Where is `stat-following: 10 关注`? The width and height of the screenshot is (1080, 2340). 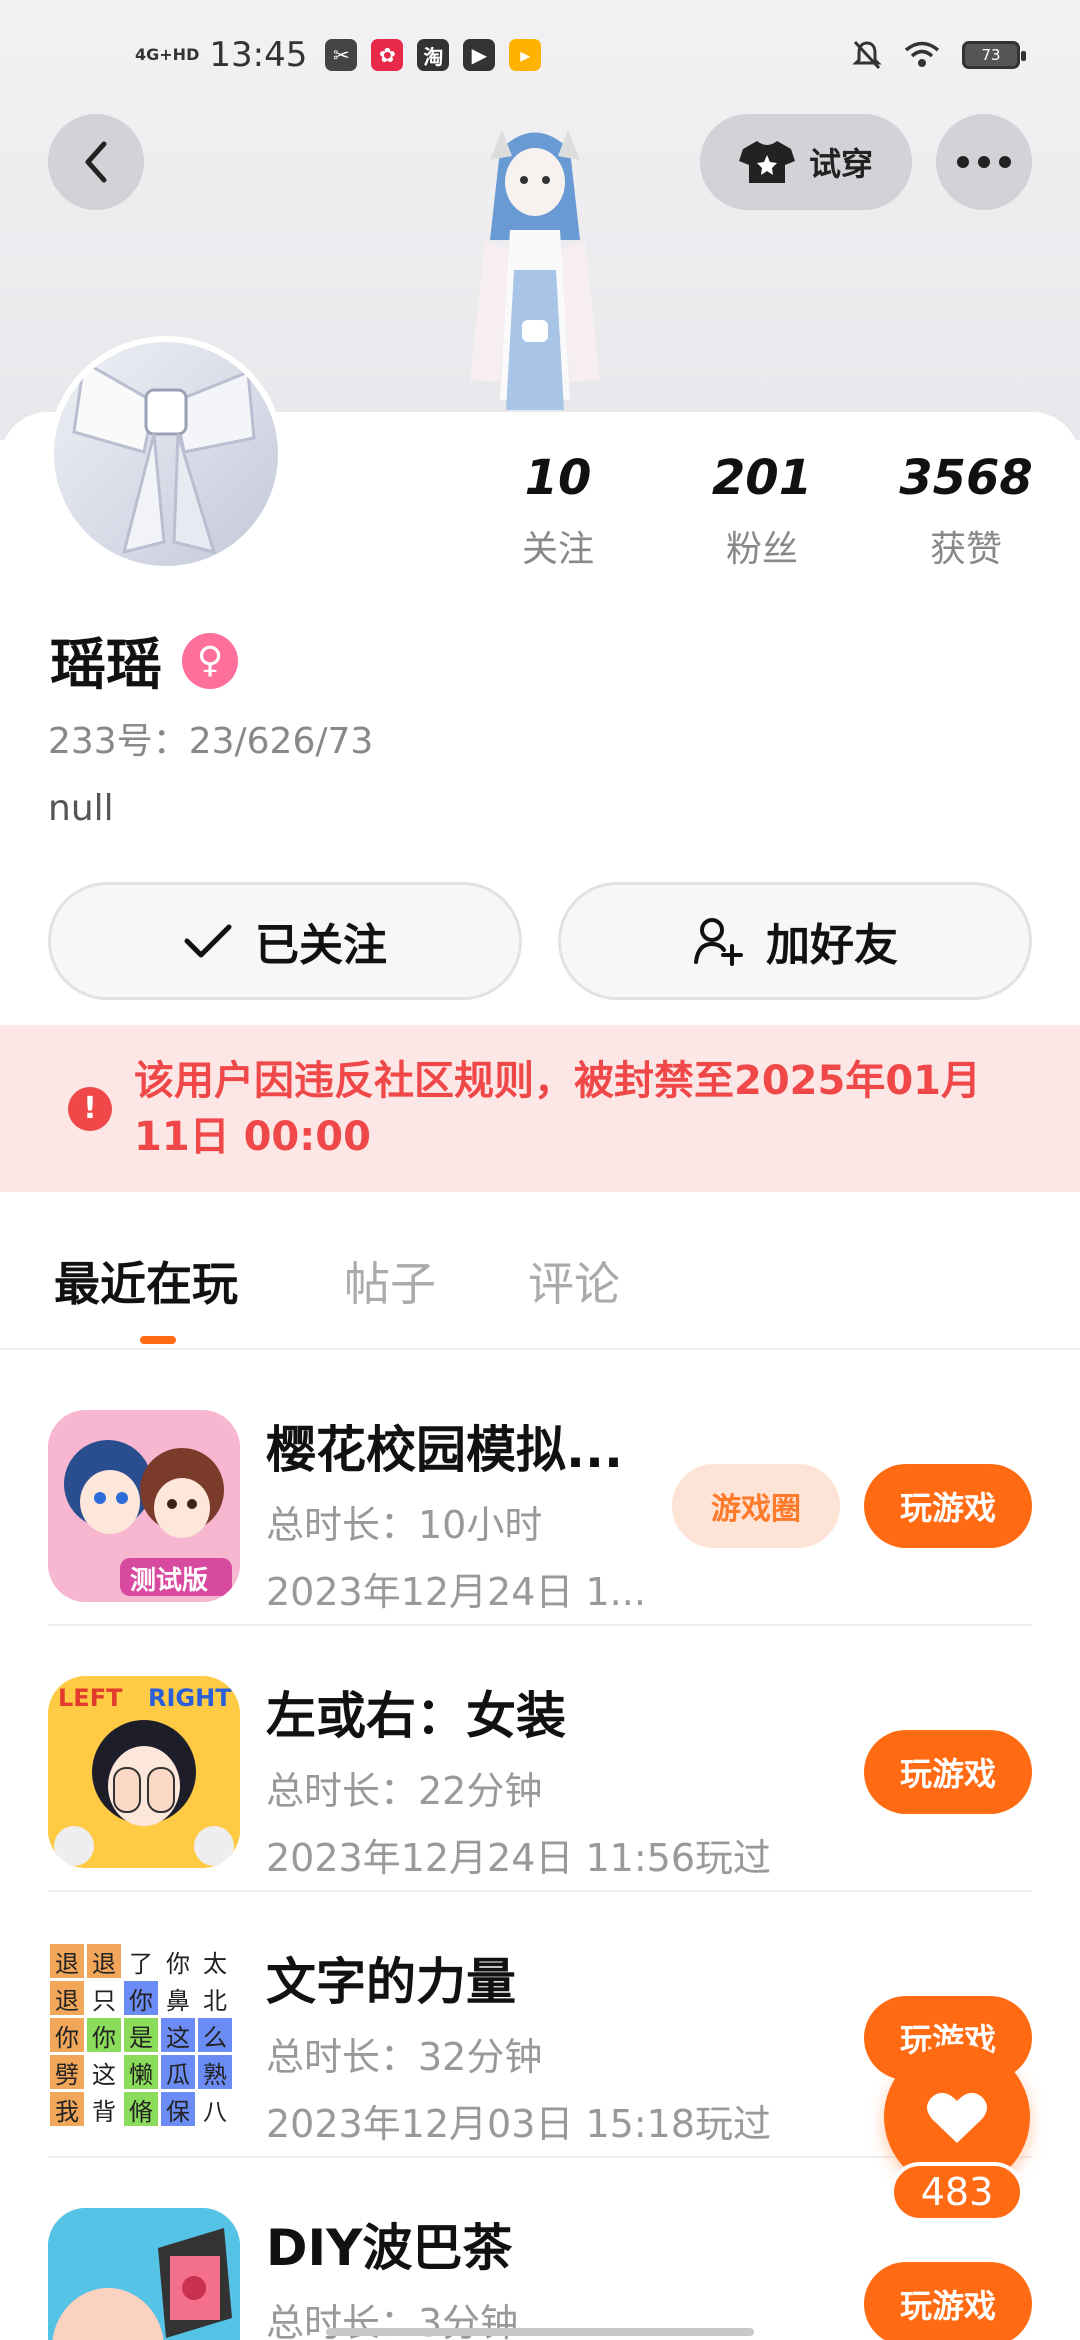 stat-following: 10 关注 is located at coordinates (558, 511).